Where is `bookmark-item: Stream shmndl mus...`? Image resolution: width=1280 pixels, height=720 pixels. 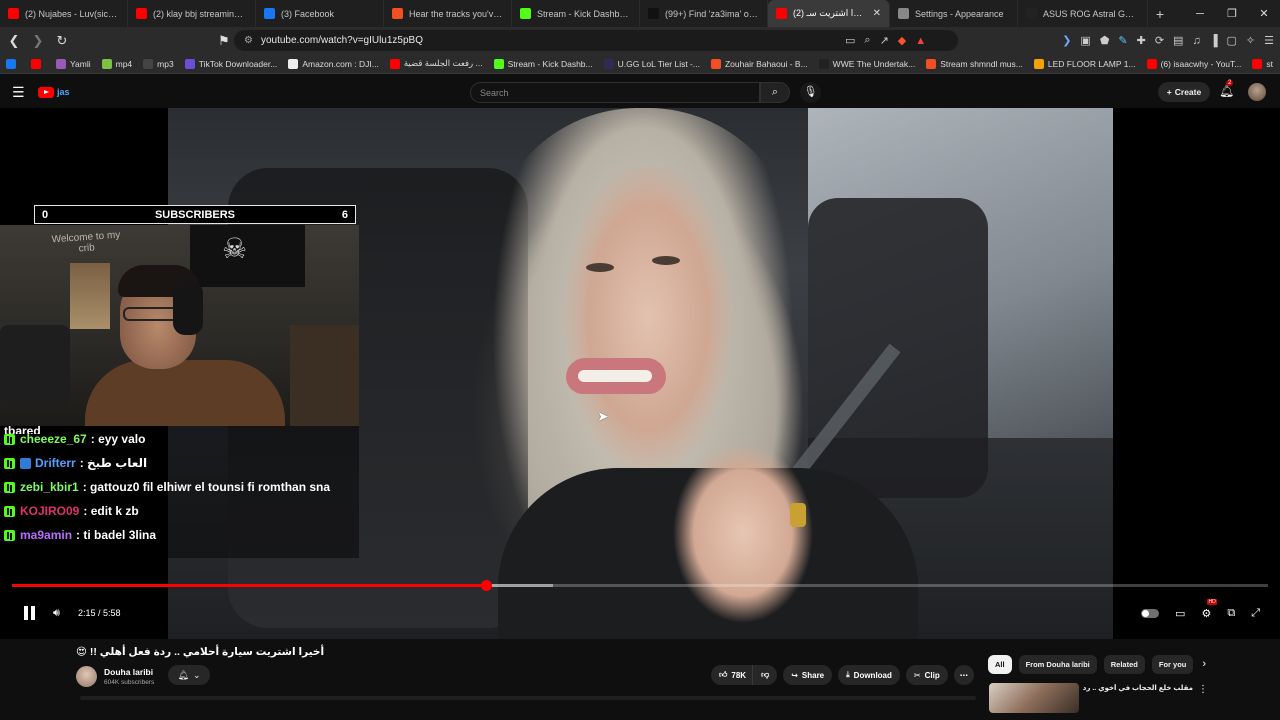 bookmark-item: Stream shmndl mus... is located at coordinates (974, 63).